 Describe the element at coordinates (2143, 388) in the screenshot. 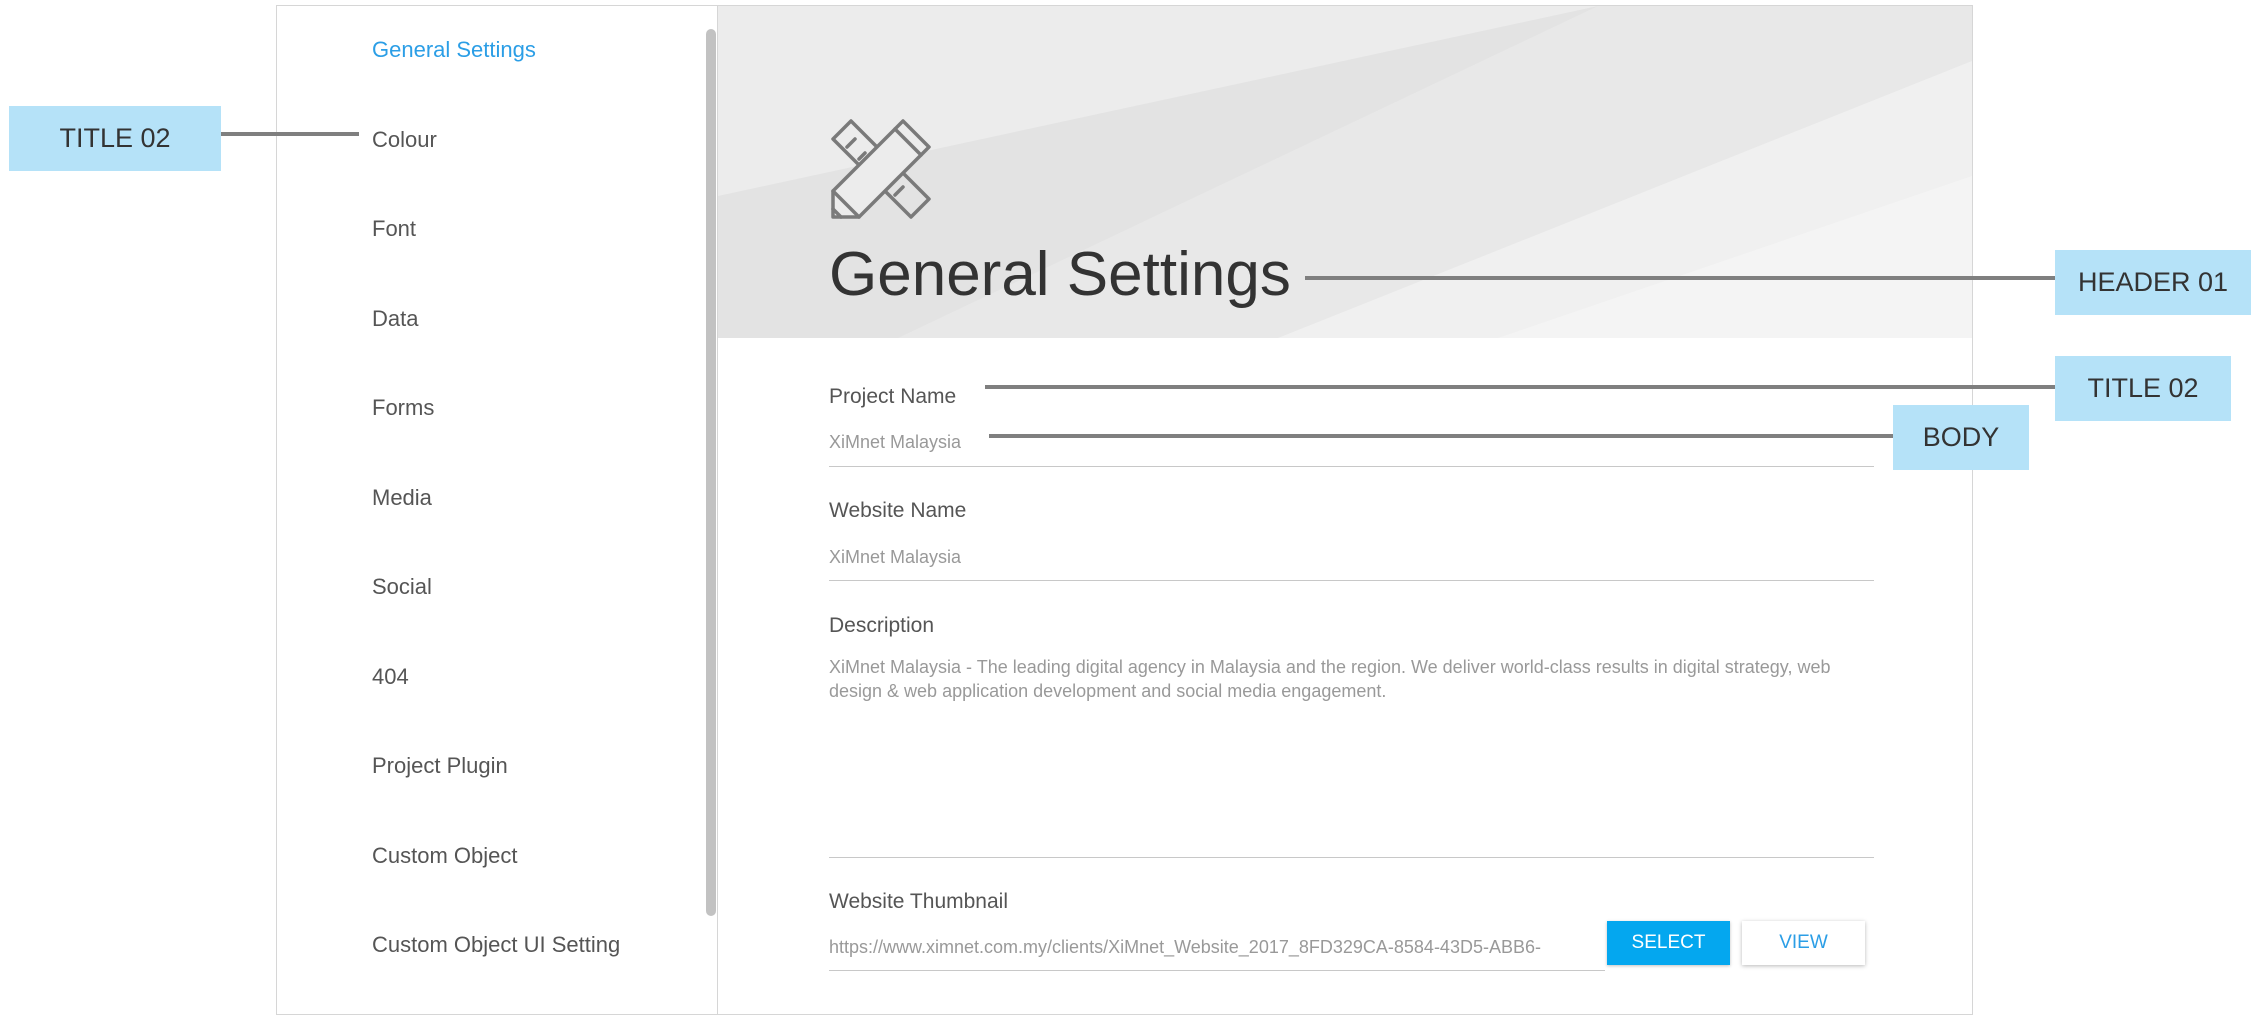

I see `annotation-title02-right: TITLE 02` at that location.